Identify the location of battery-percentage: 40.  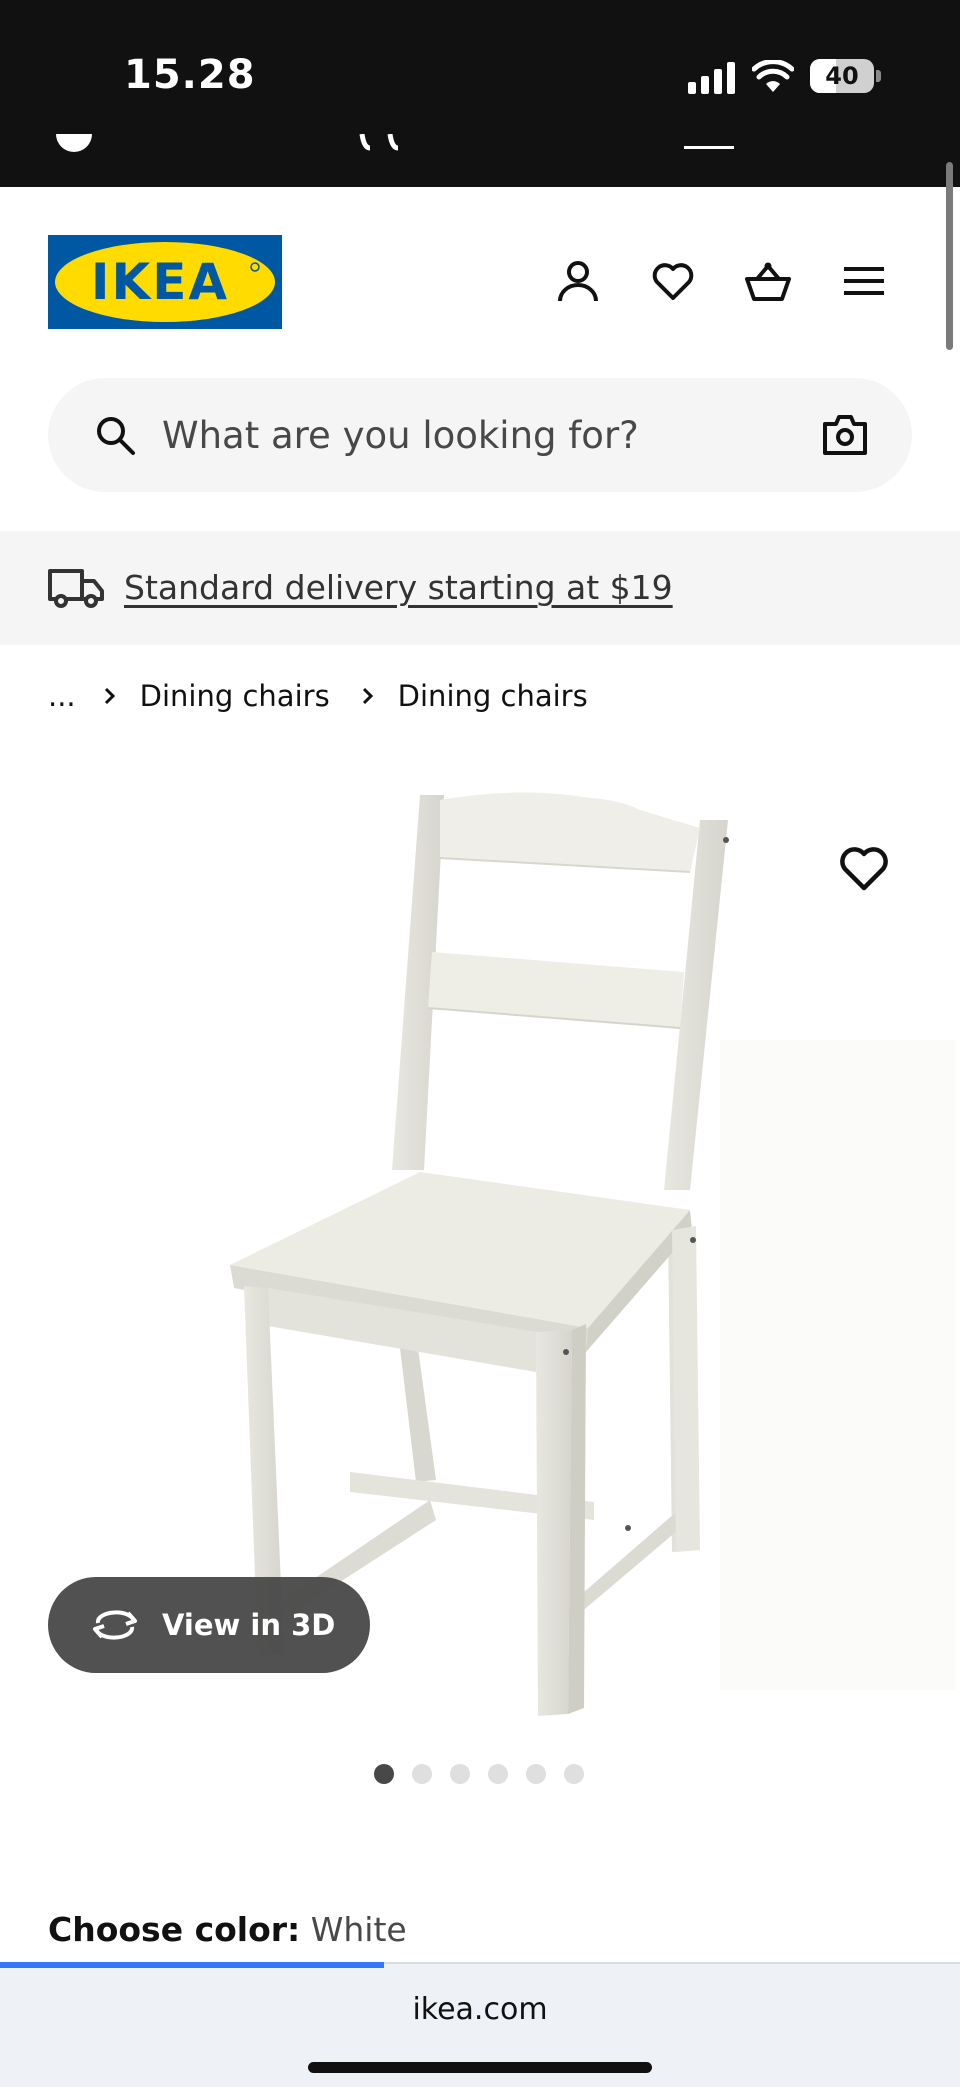
(842, 76).